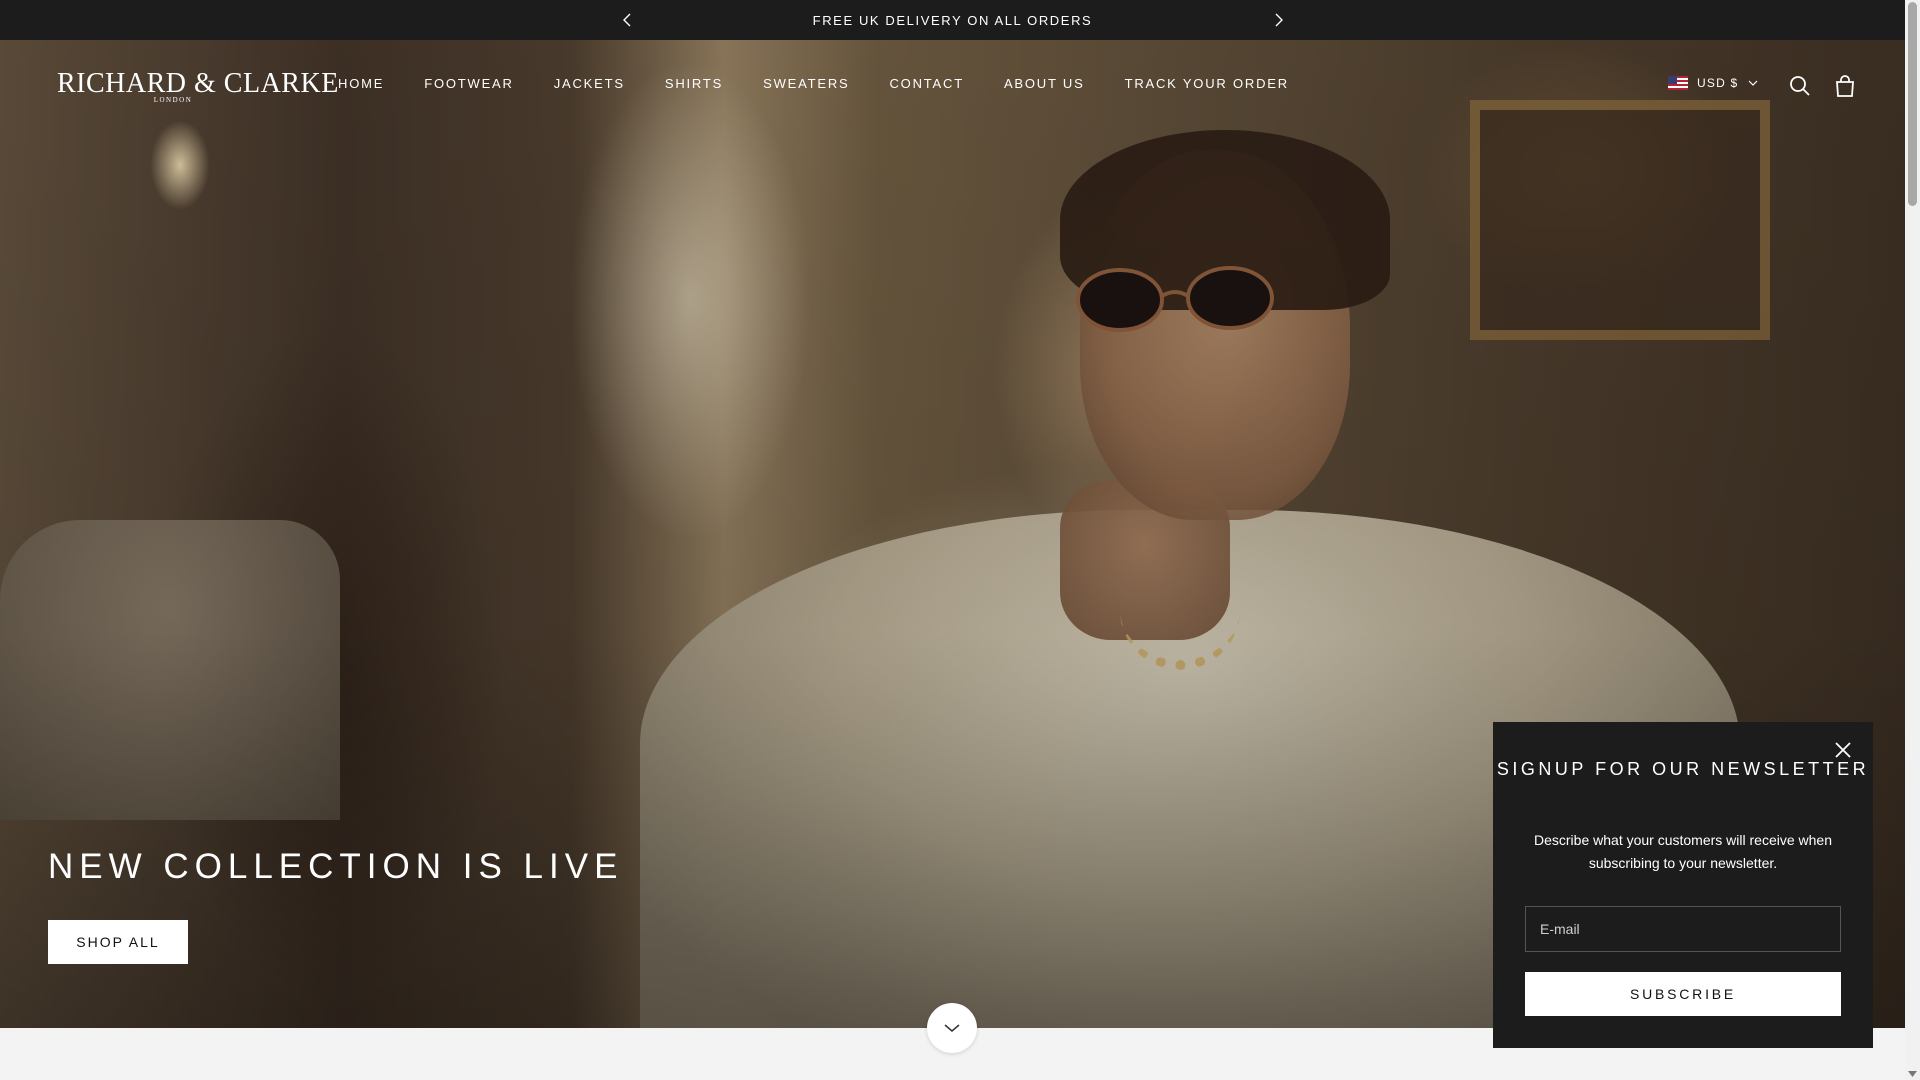 The image size is (1920, 1080). Describe the element at coordinates (926, 83) in the screenshot. I see `nav-item-contact: CONTACT` at that location.